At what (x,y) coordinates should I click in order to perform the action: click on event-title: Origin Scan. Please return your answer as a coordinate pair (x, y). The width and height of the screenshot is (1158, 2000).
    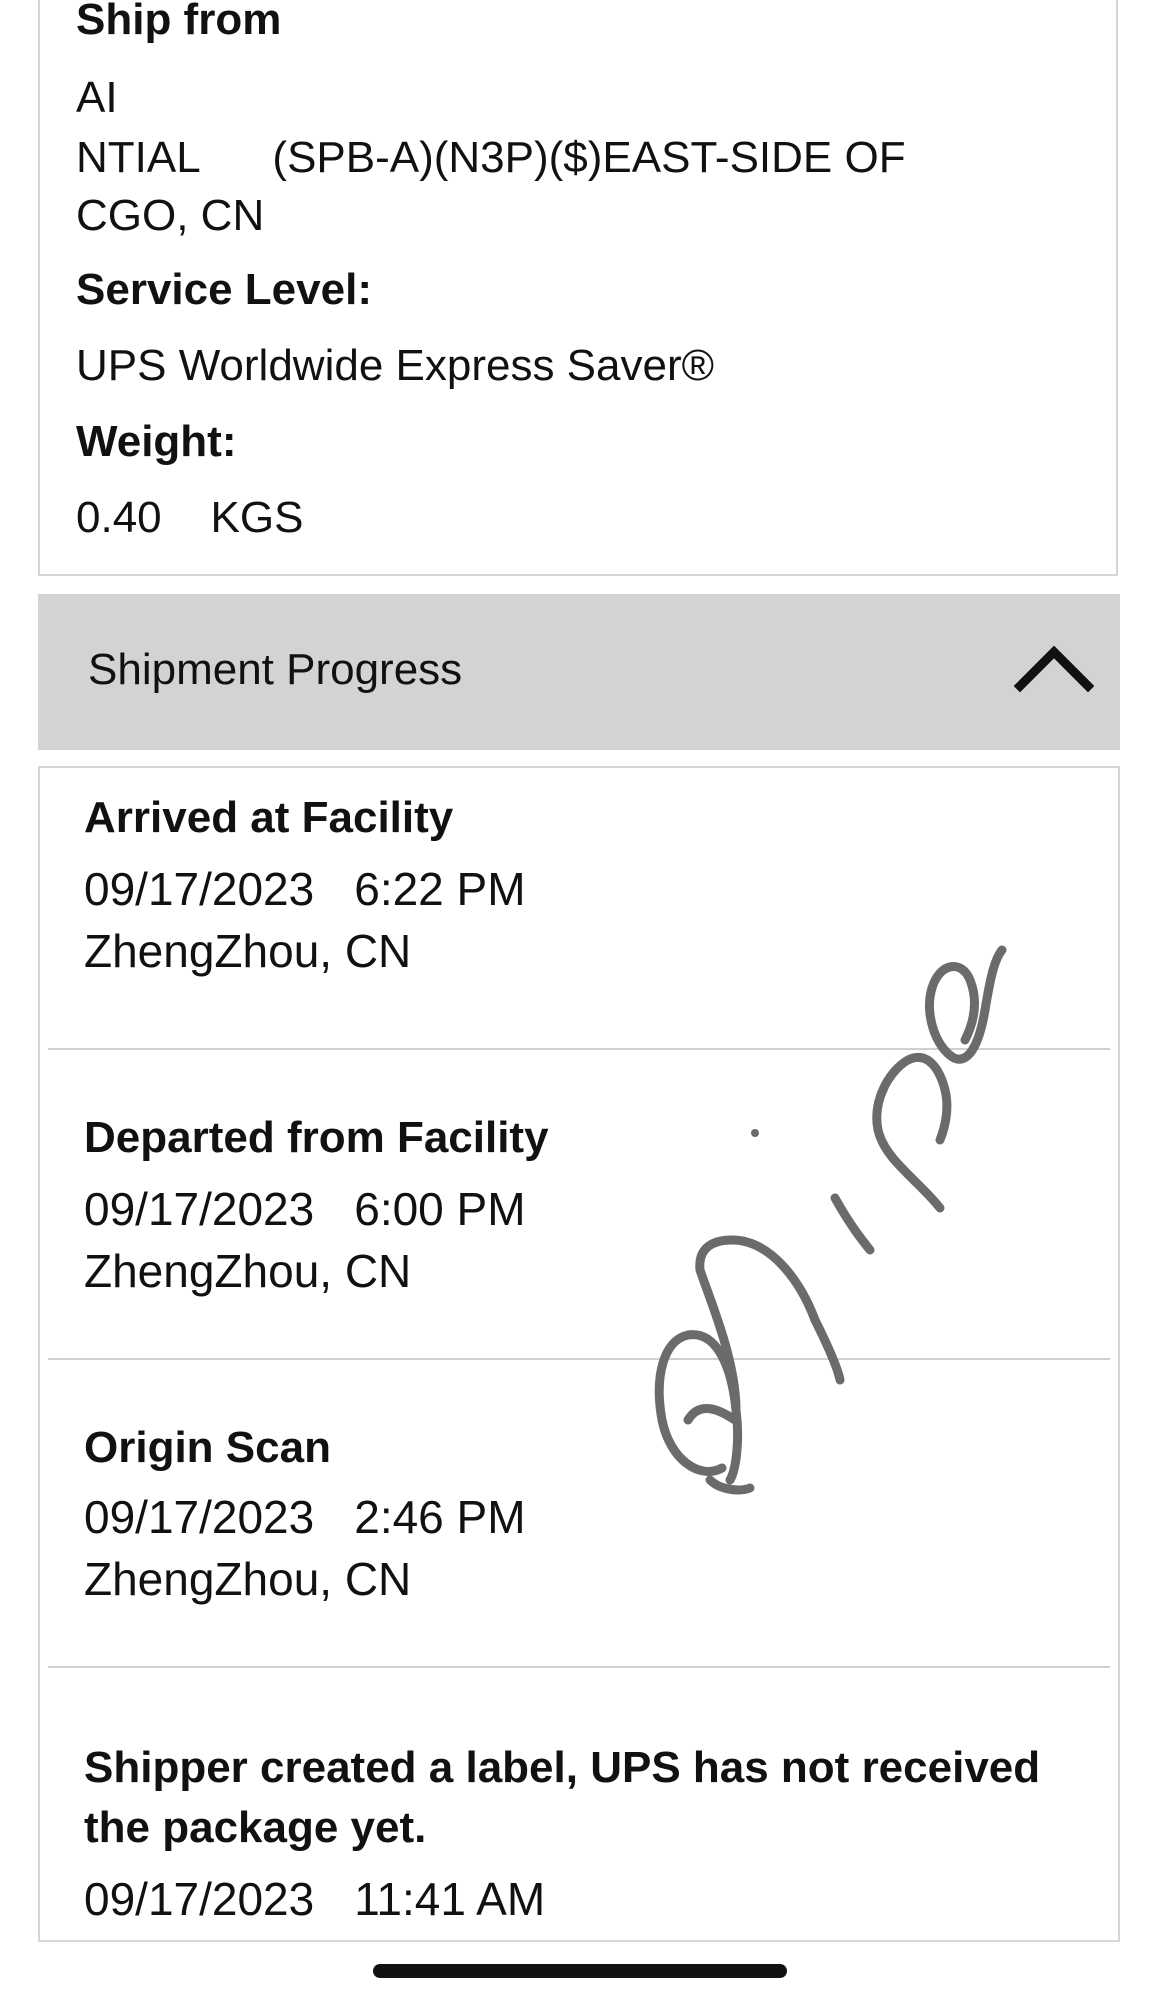
    Looking at the image, I should click on (207, 1447).